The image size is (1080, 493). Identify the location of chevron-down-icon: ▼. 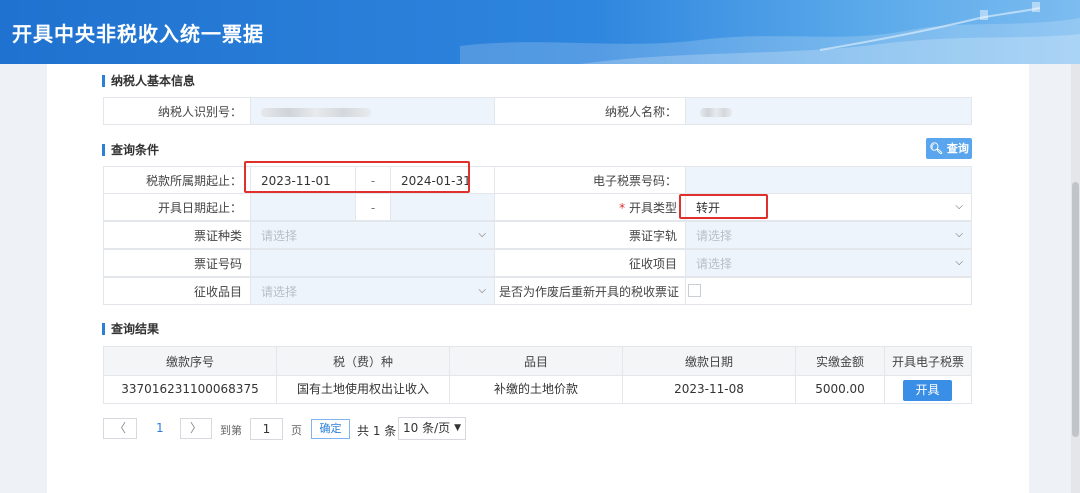
(457, 428).